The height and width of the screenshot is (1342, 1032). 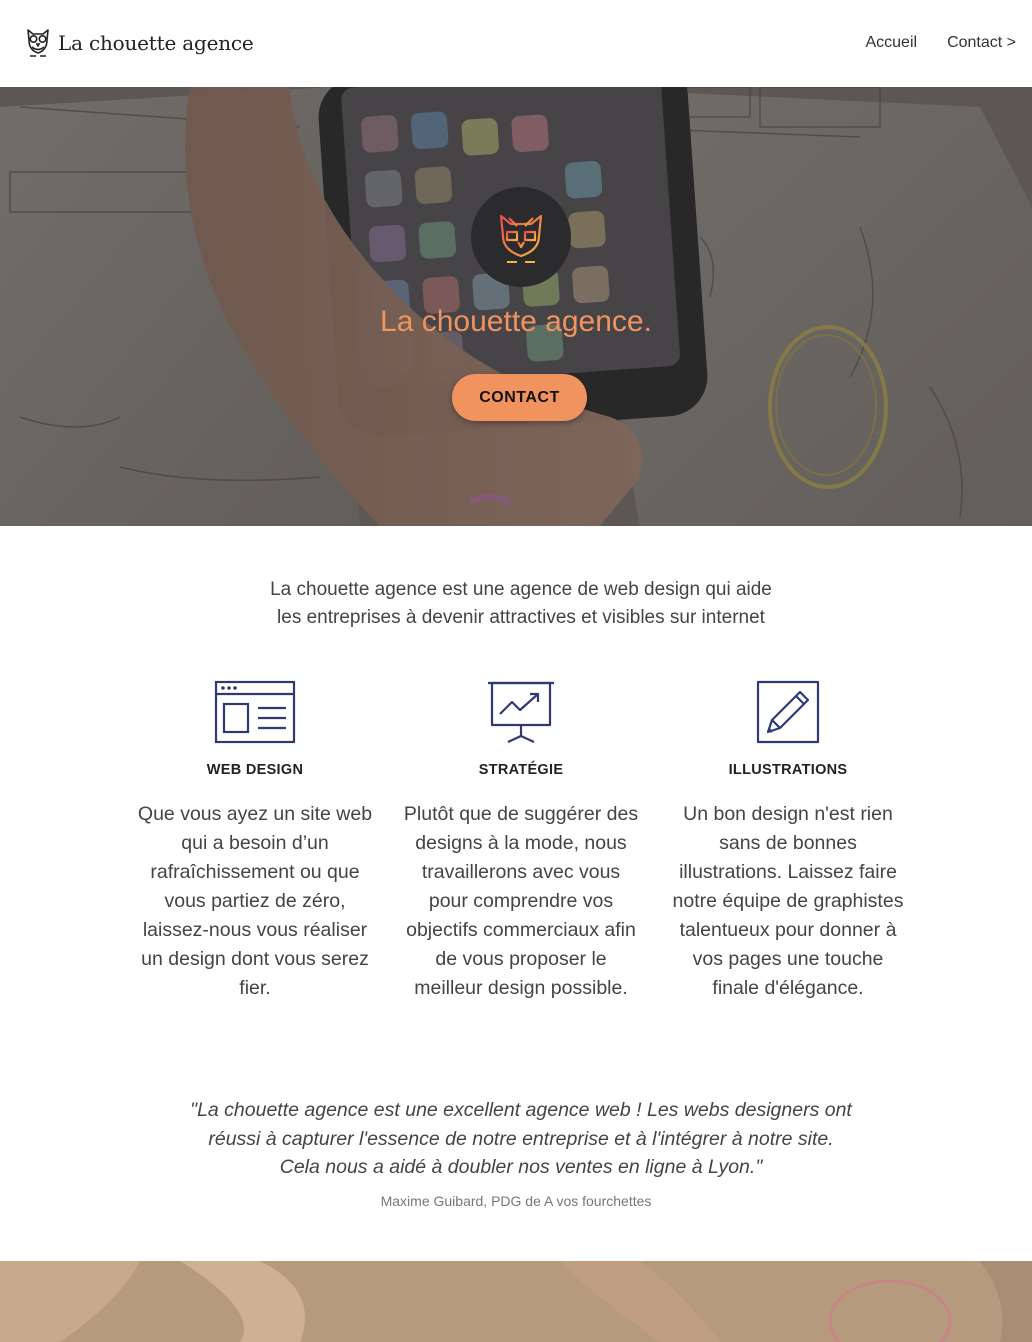 I want to click on brand-logo: La chouette agence, so click(x=139, y=43).